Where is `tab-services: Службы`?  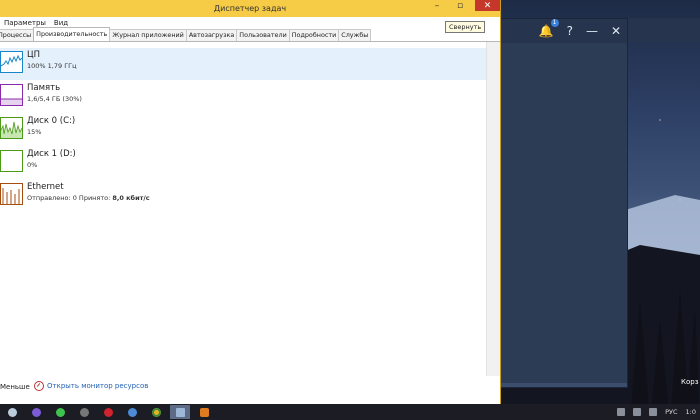
tab-services: Службы is located at coordinates (355, 35).